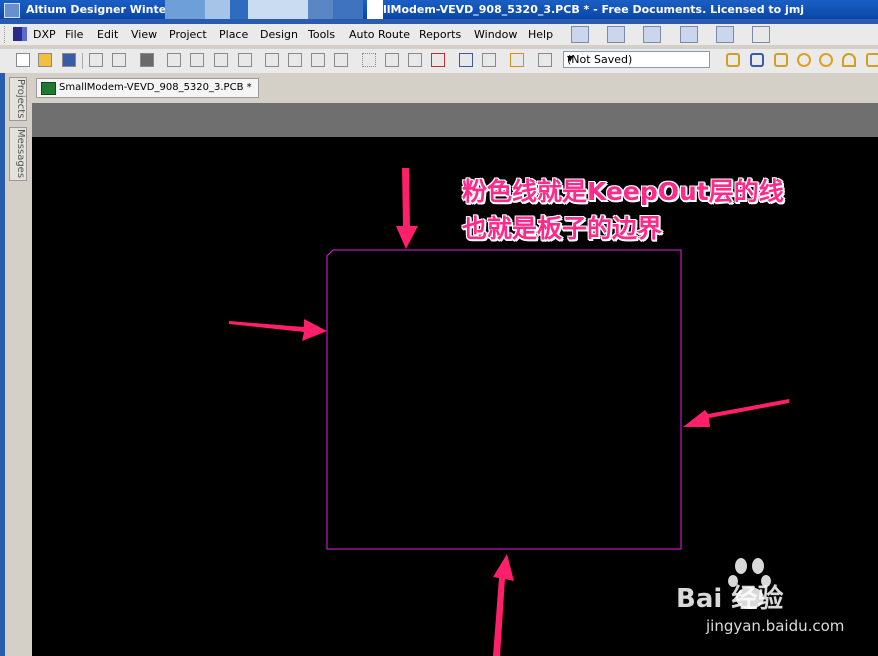  Describe the element at coordinates (570, 58) in the screenshot. I see `chevron-down-icon: ▼` at that location.